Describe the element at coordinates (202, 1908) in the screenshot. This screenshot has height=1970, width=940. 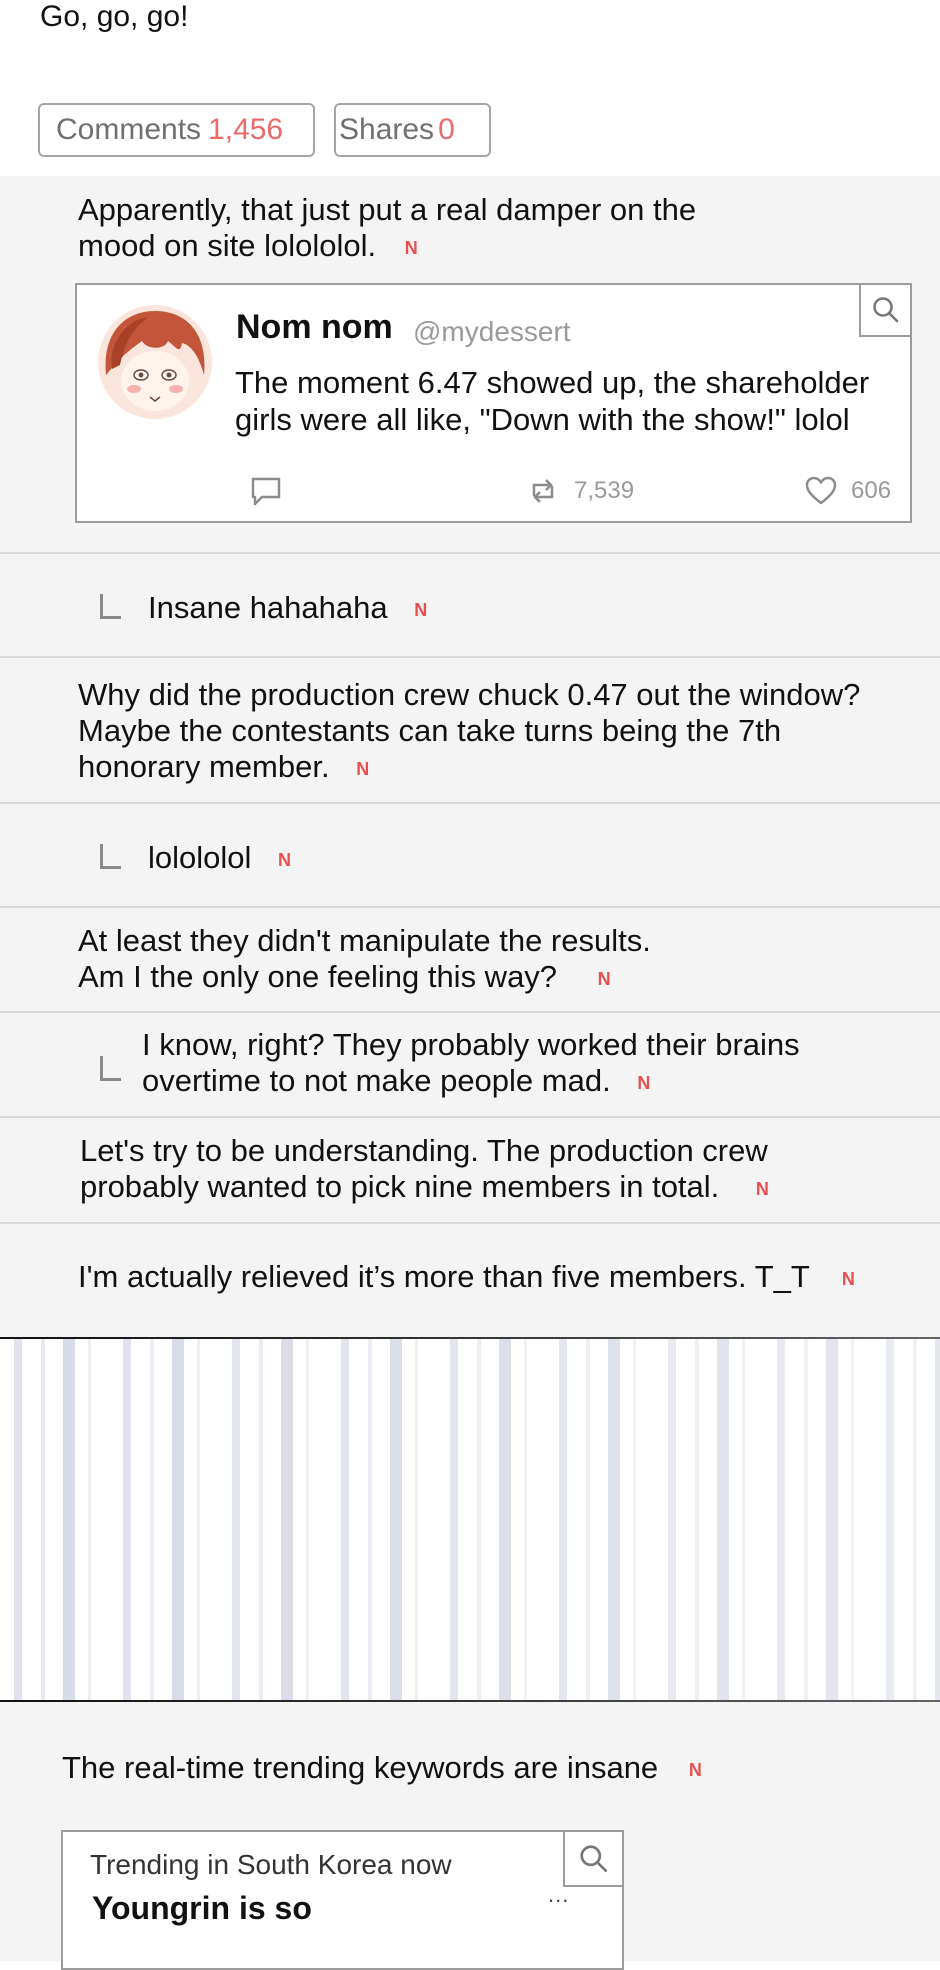
I see `trending-keyword: Youngrin is so` at that location.